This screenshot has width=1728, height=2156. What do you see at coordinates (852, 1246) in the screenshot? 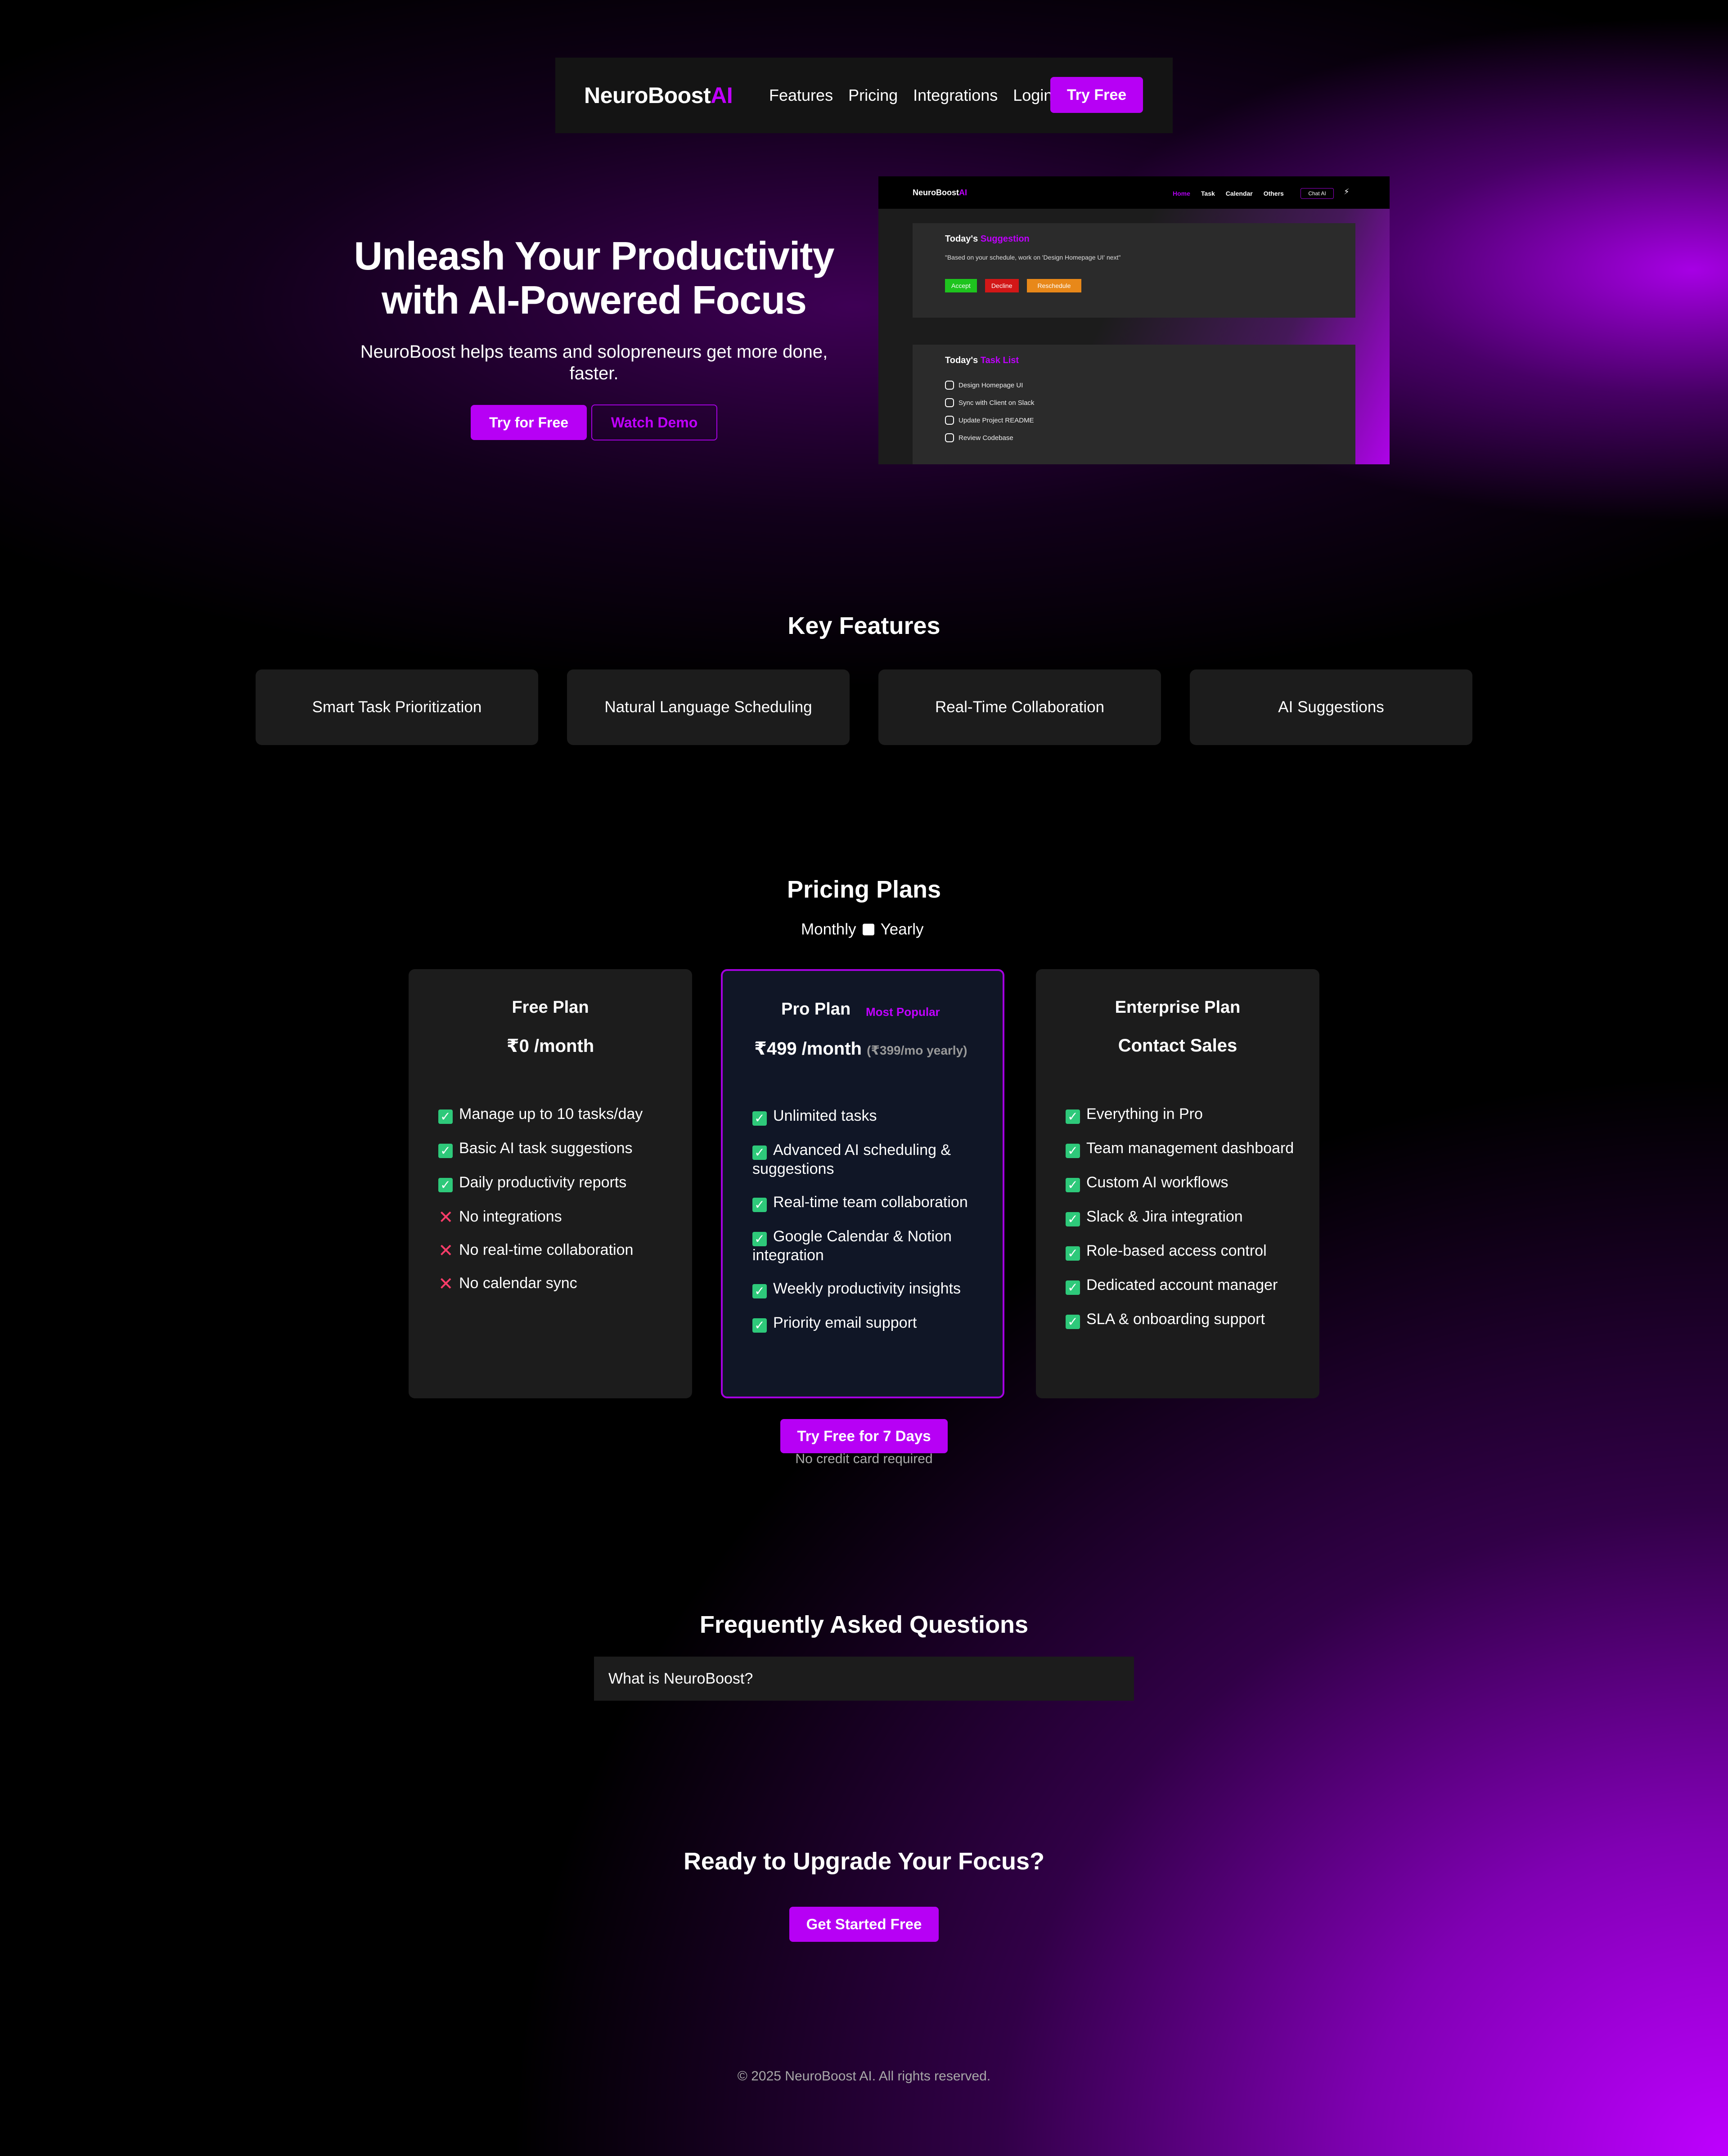
I see `plan-feature-text: Google Calendar & Notion integration` at bounding box center [852, 1246].